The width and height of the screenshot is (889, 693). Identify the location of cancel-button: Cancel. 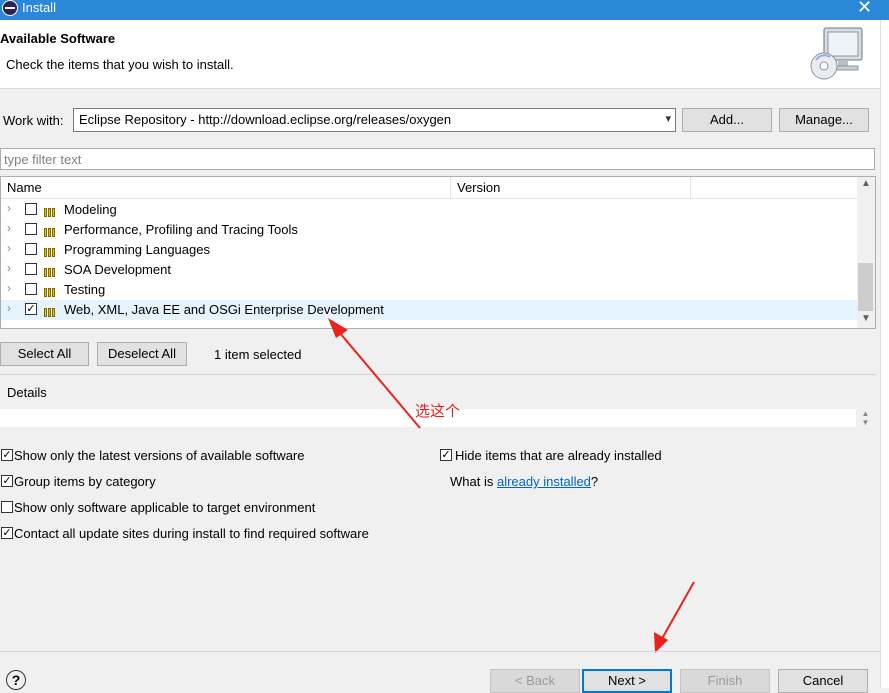
(823, 681).